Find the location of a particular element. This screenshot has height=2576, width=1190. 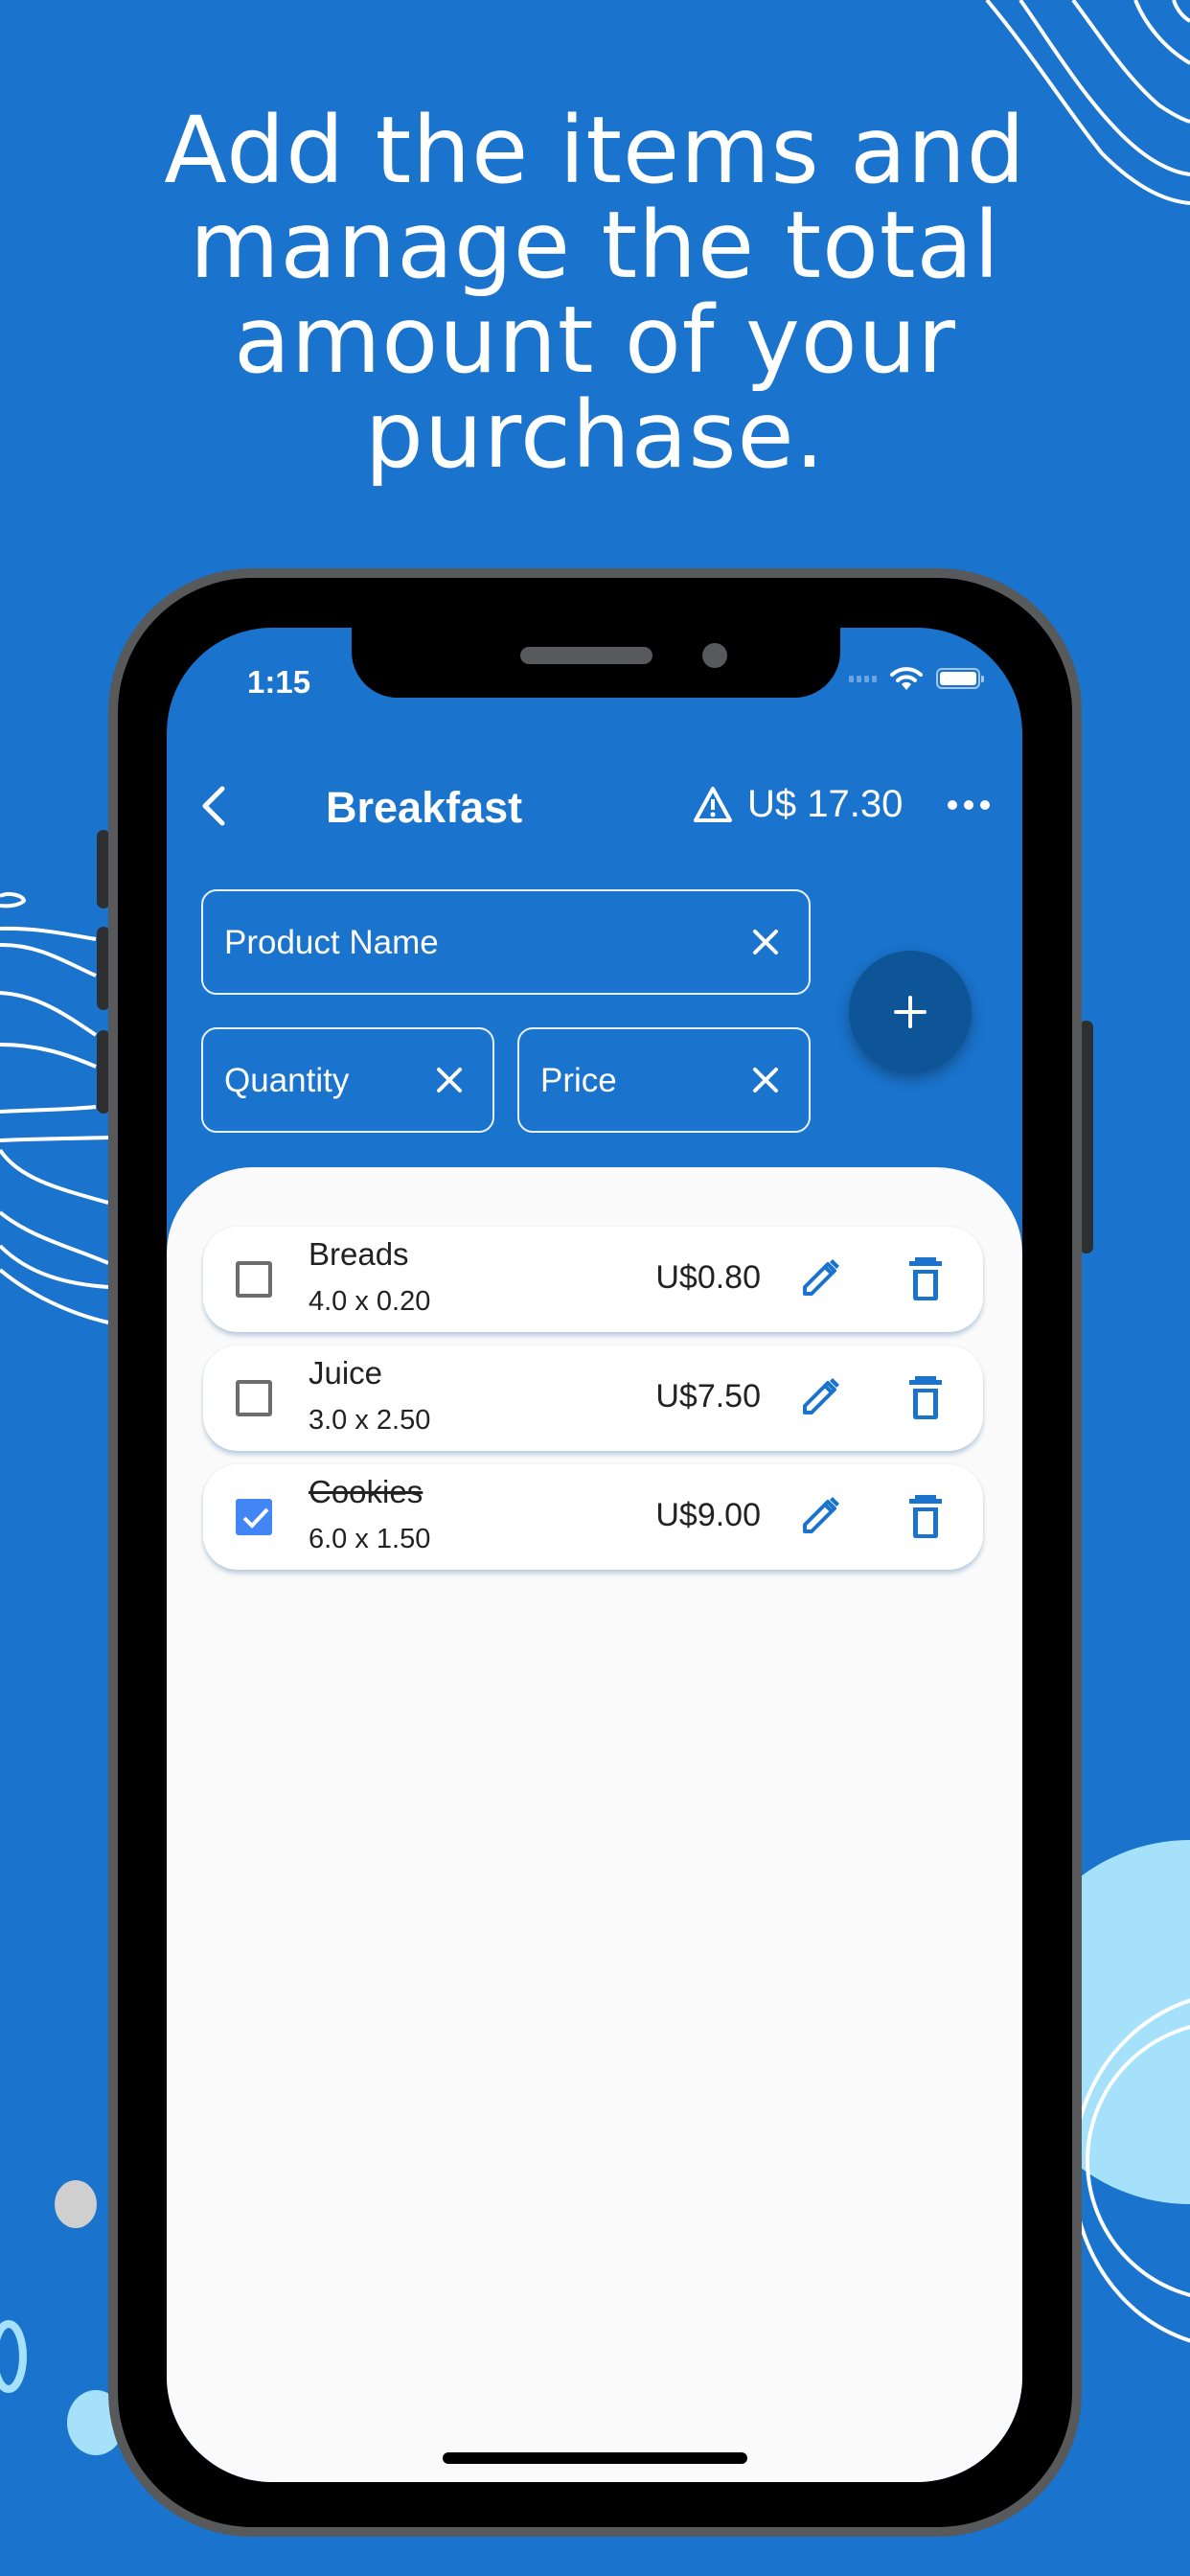

home-indicator is located at coordinates (595, 2458).